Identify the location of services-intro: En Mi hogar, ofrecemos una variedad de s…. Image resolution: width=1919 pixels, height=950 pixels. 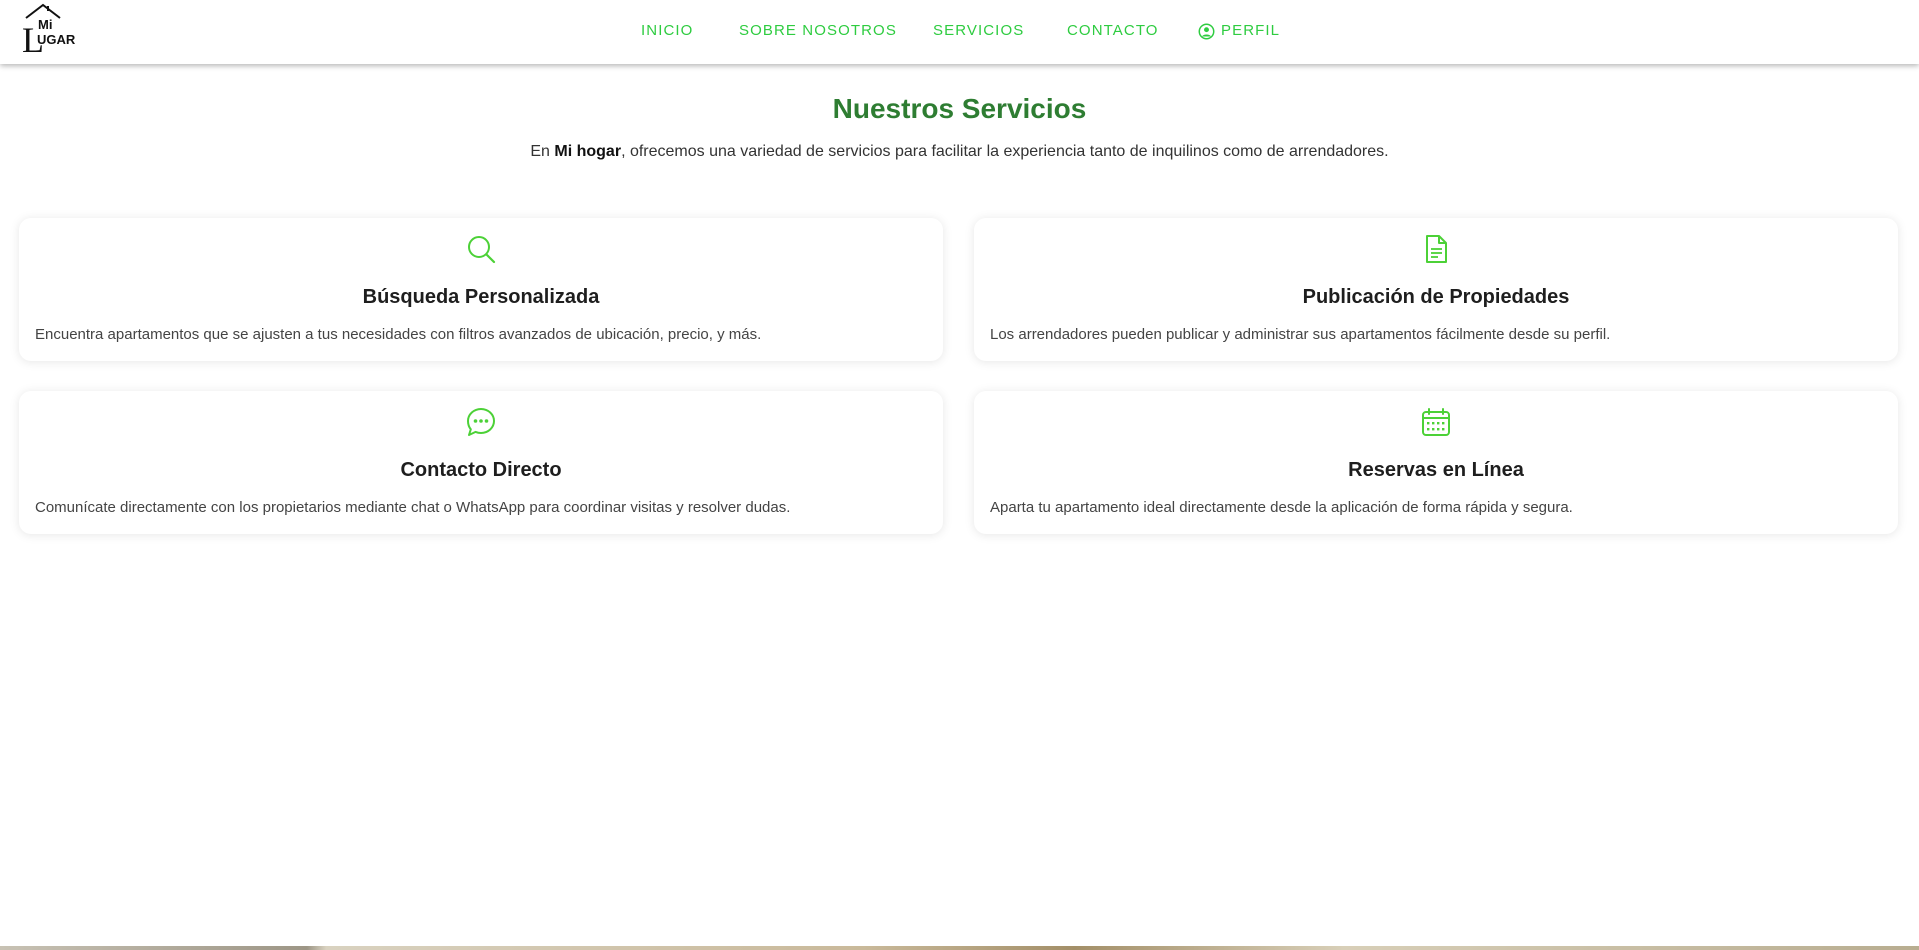
(959, 152).